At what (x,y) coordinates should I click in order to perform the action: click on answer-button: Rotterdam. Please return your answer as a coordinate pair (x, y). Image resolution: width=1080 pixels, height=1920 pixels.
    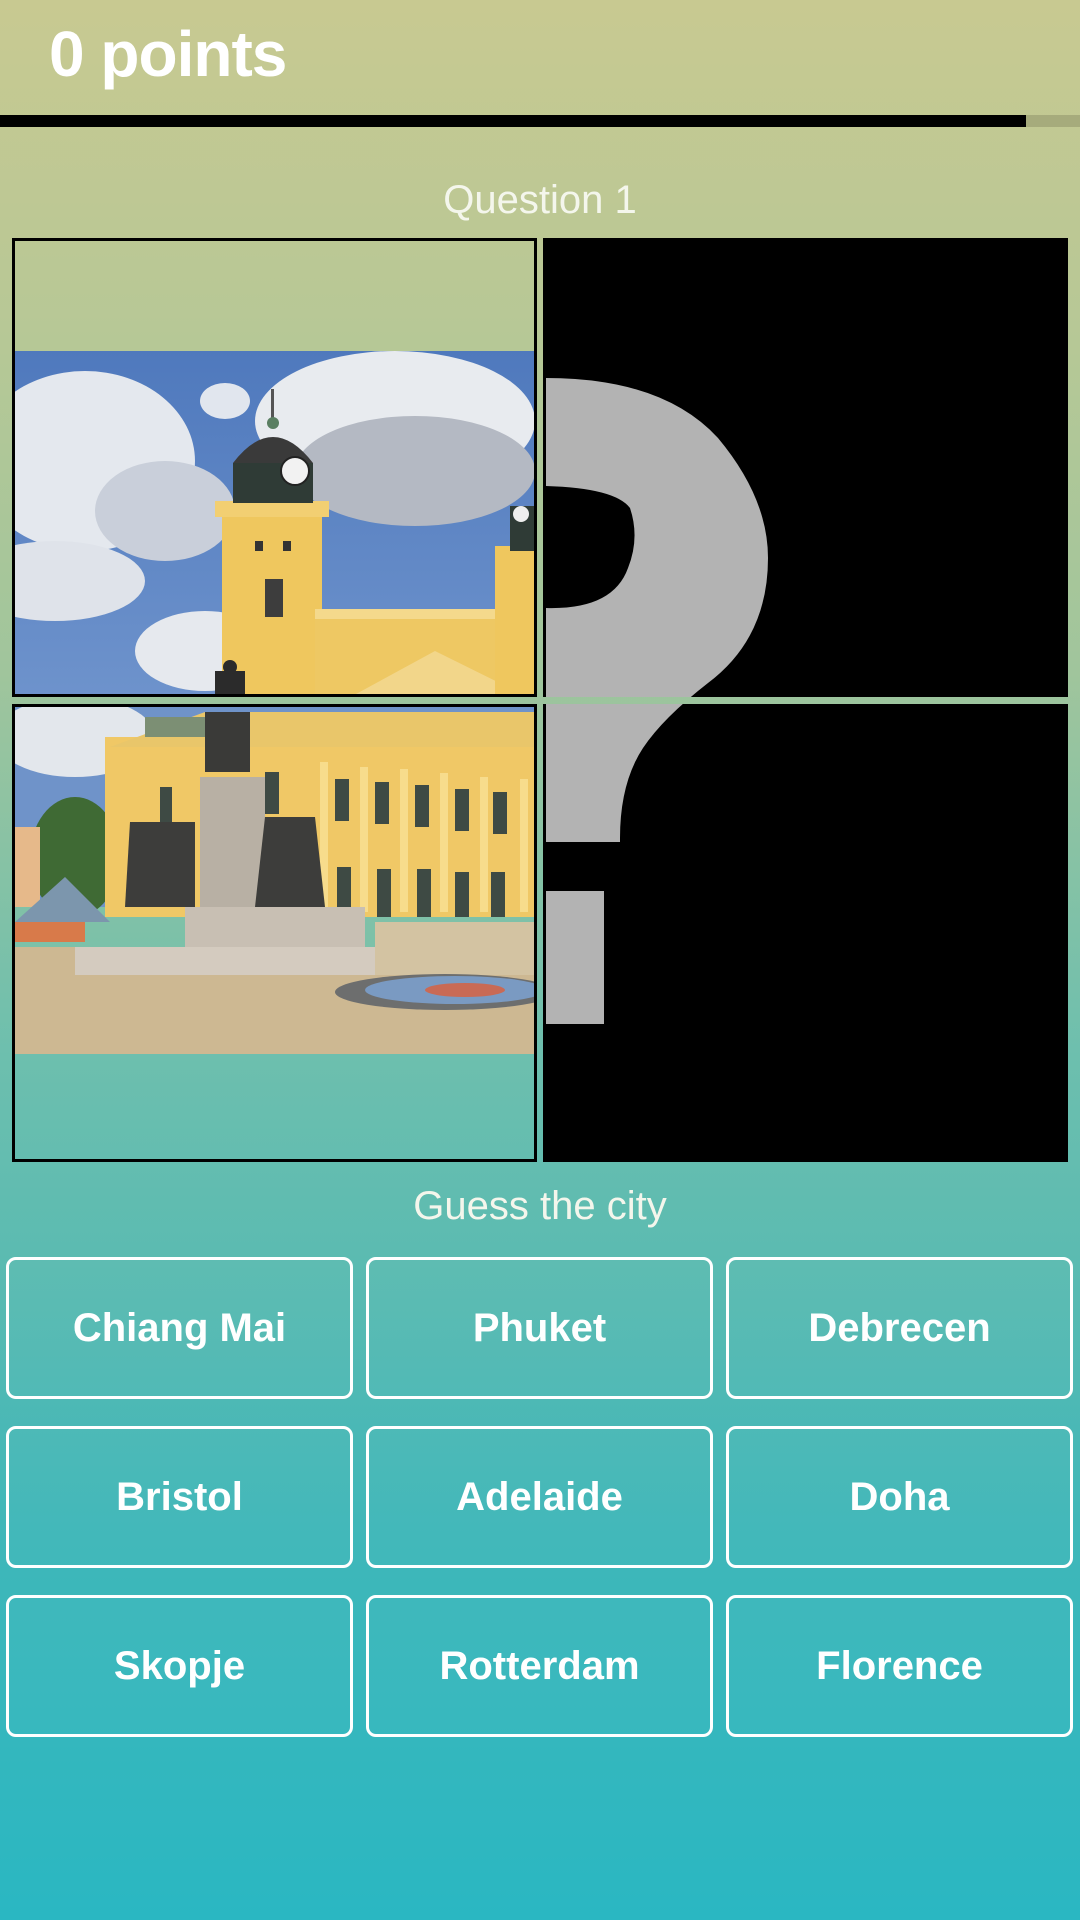
    Looking at the image, I should click on (539, 1666).